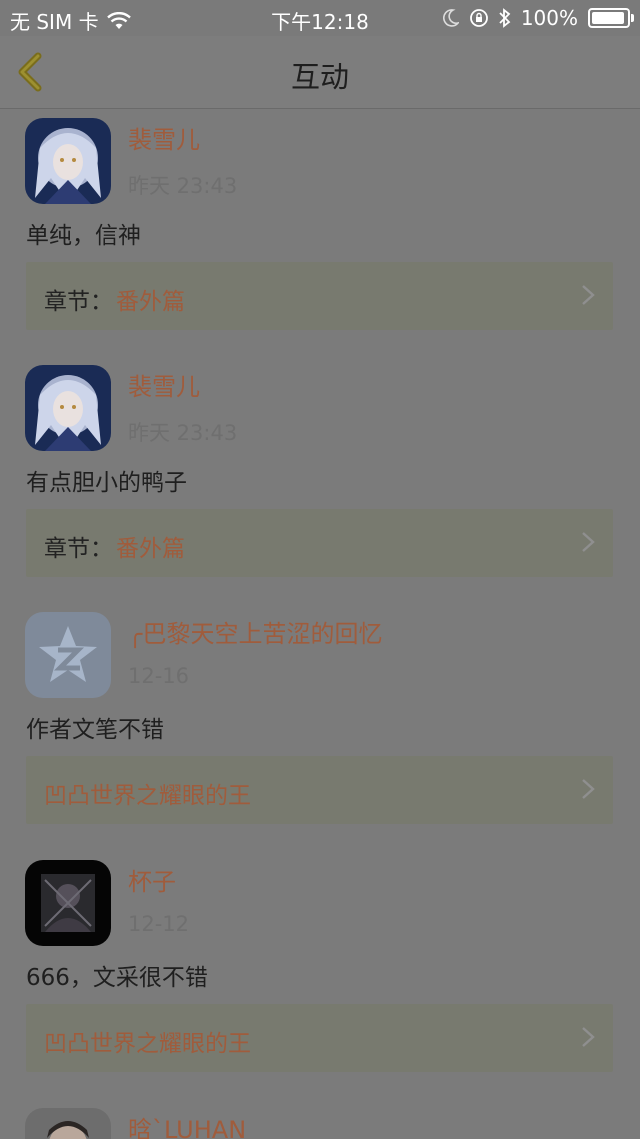  What do you see at coordinates (255, 631) in the screenshot?
I see `username: ╭巴黎天空上苦涩的回忆` at bounding box center [255, 631].